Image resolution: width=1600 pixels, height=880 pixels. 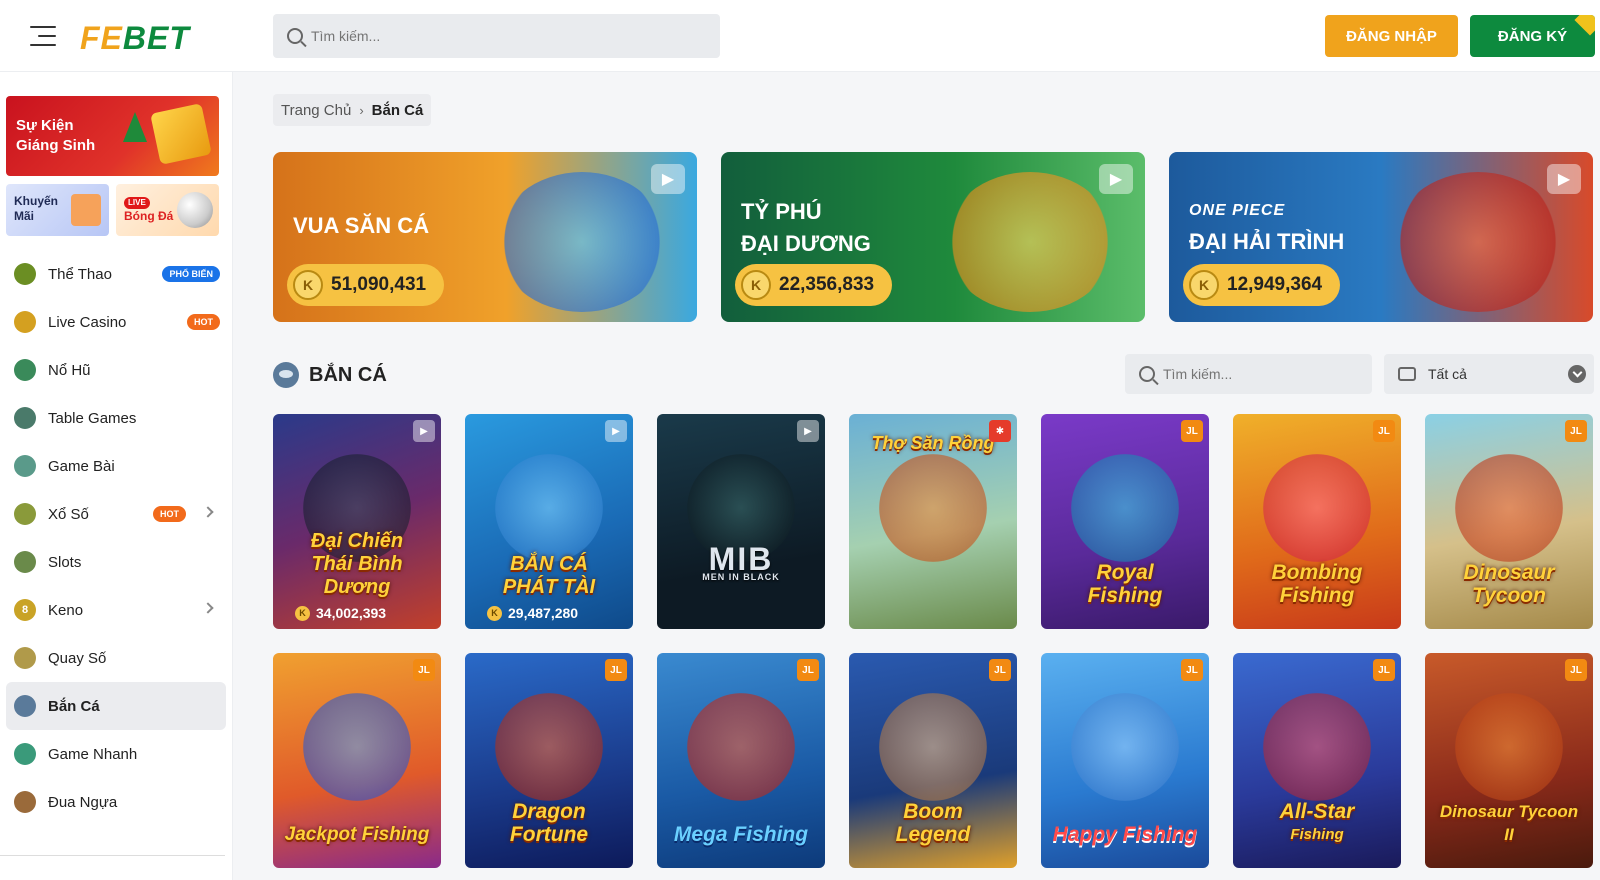 I want to click on banner-ty-phu-dai-duong: TỶ PHÚ ĐẠI DƯƠNG K 22,356,833 ▶, so click(x=933, y=237).